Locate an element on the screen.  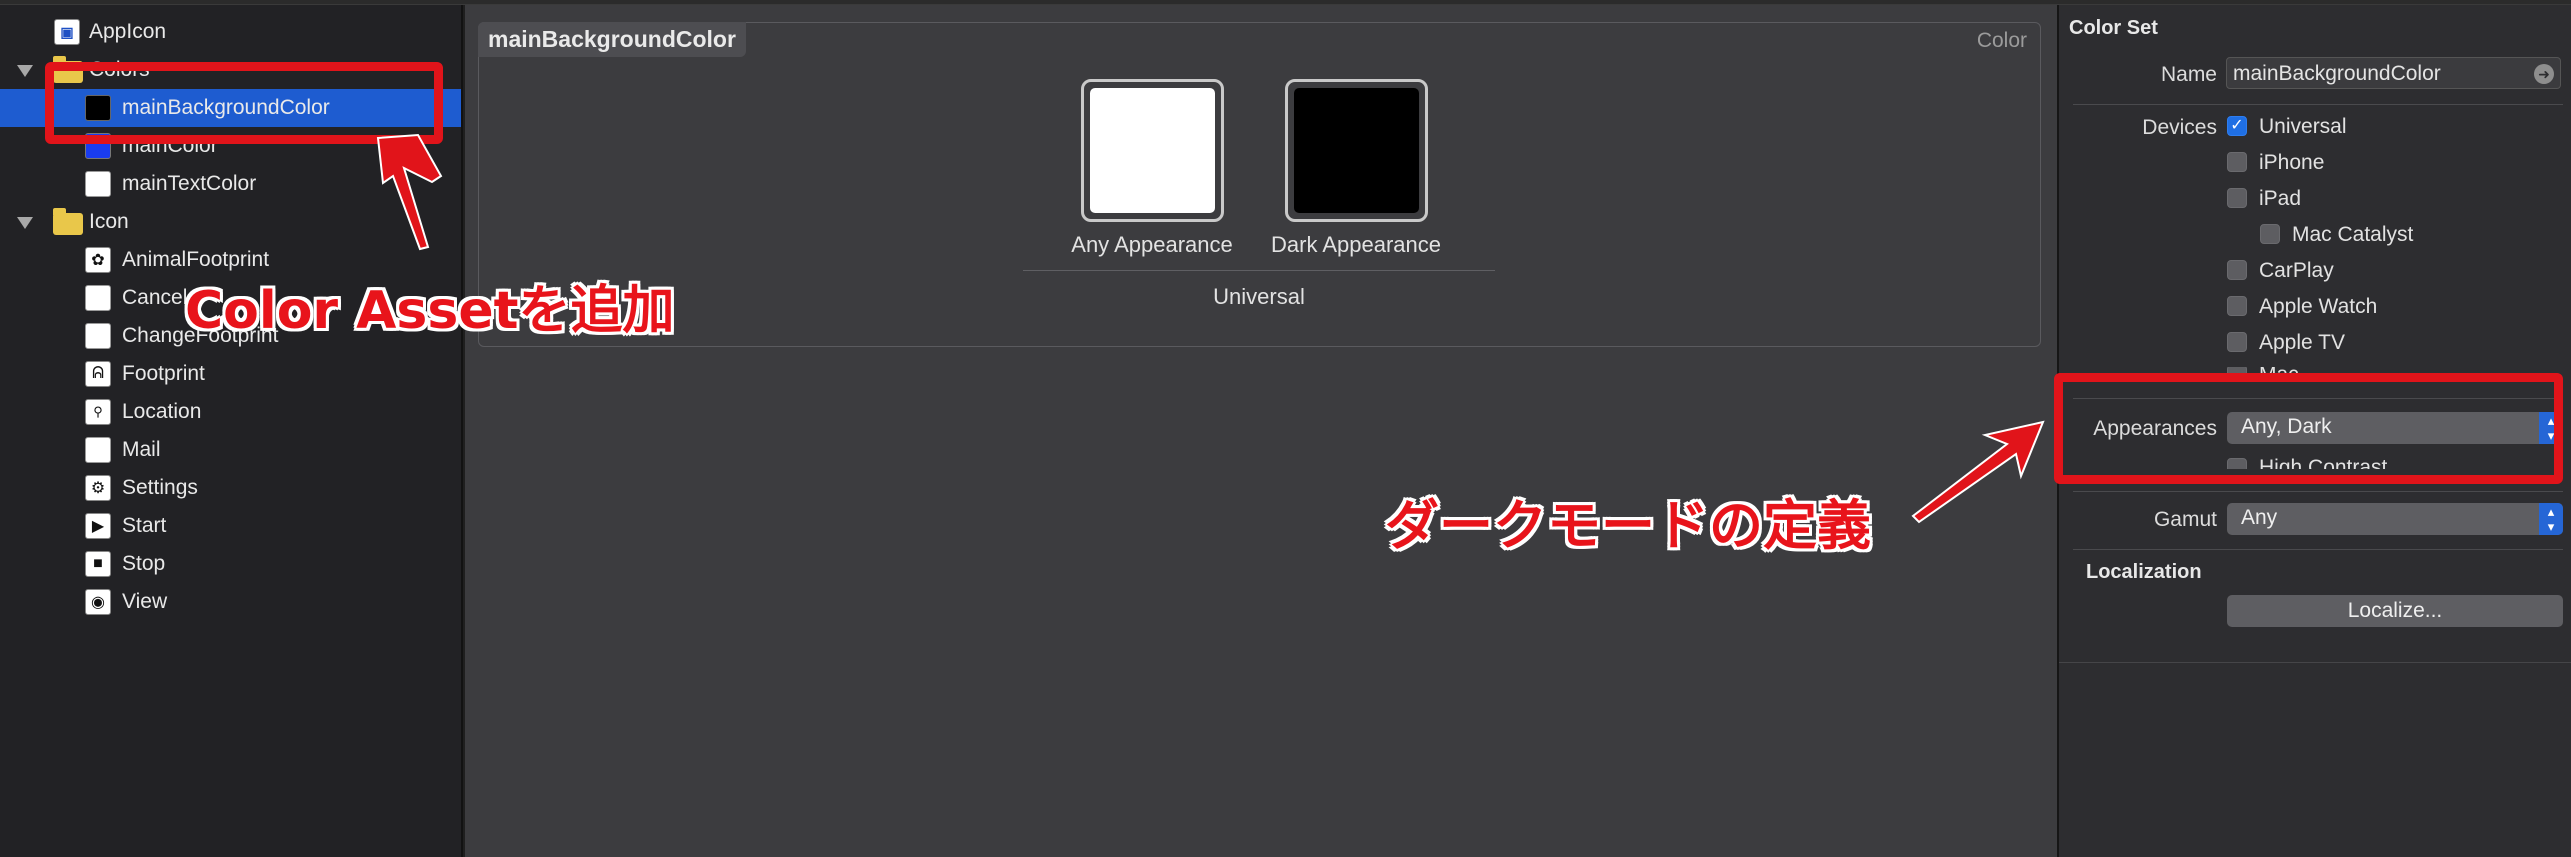
navigator-item-mail: Mail is located at coordinates (230, 450).